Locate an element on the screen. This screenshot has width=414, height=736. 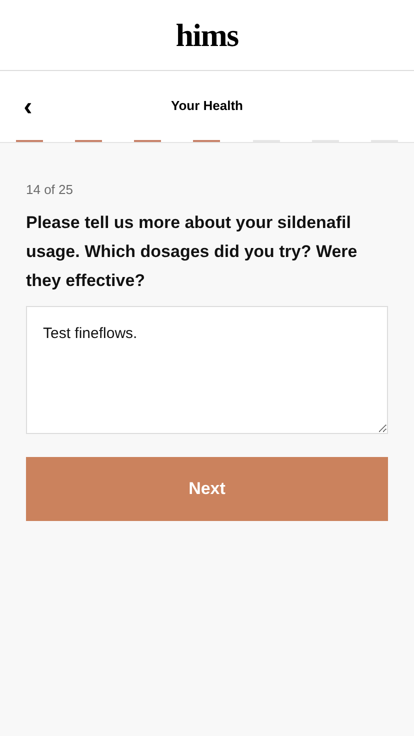
section-title: Your Health is located at coordinates (207, 105).